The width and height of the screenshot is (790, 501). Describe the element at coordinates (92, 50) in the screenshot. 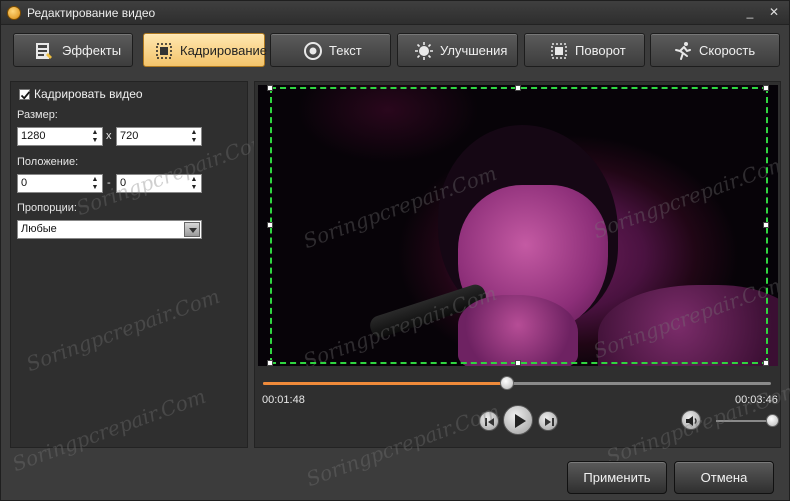

I see `tab-label: Эффекты` at that location.